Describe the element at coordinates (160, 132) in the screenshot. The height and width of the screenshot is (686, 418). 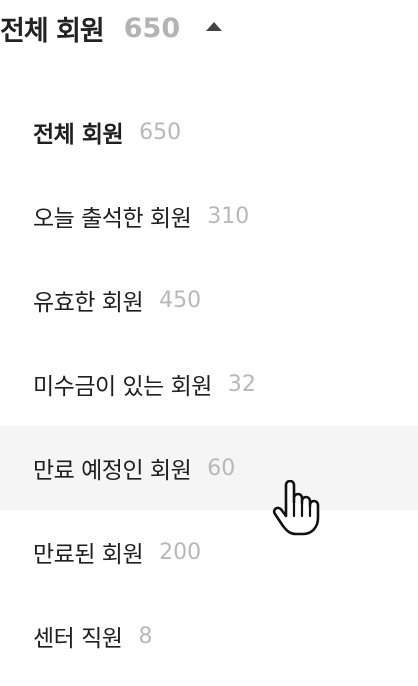
I see `menu-item-count: 650` at that location.